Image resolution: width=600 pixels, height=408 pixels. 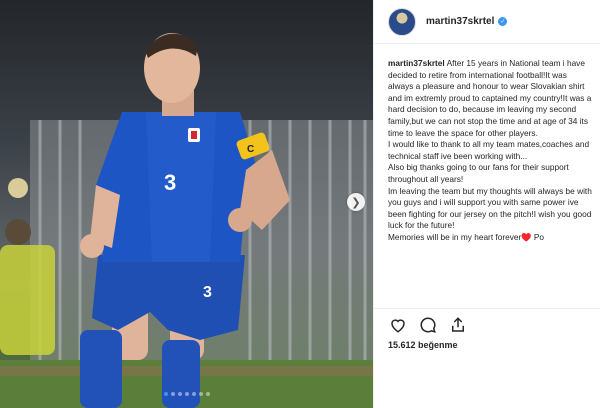 I want to click on captain-band-letter: C, so click(x=250, y=149).